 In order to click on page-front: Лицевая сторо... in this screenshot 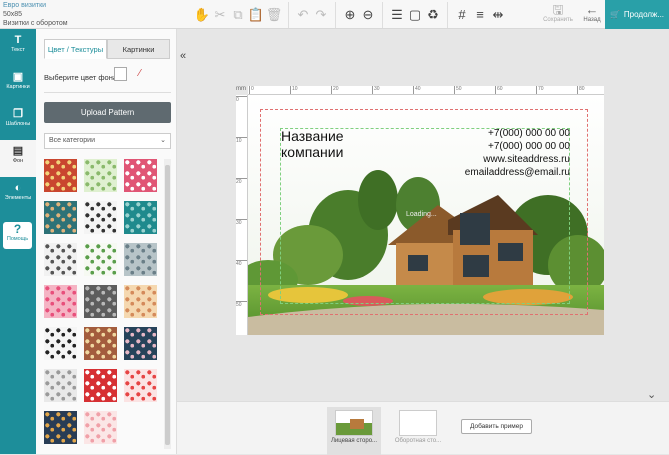, I will do `click(354, 431)`.